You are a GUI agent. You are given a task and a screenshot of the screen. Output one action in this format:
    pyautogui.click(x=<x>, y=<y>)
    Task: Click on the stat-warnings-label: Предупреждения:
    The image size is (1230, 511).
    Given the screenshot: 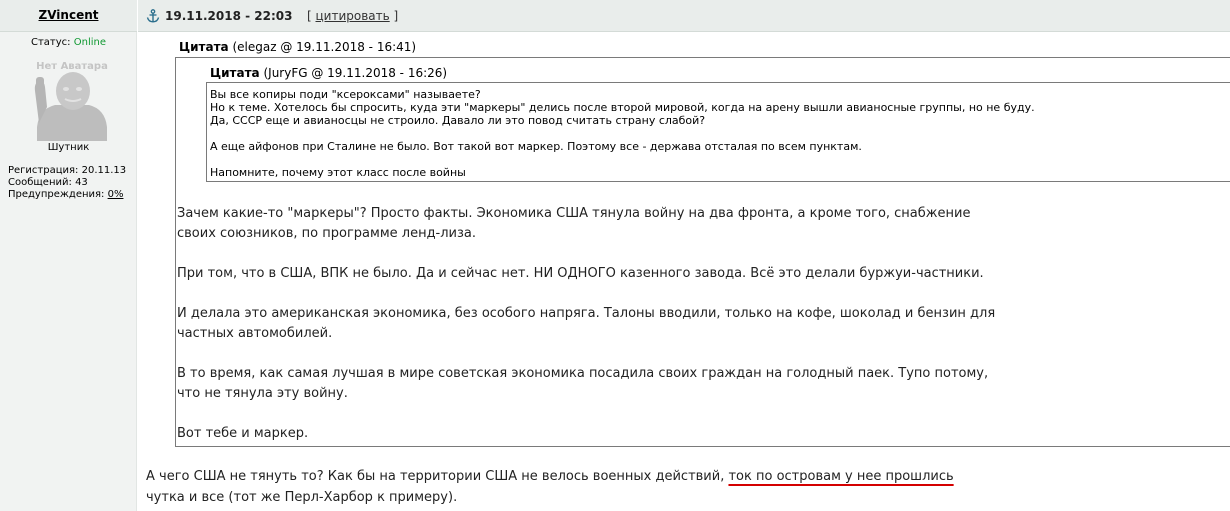 What is the action you would take?
    pyautogui.click(x=56, y=194)
    